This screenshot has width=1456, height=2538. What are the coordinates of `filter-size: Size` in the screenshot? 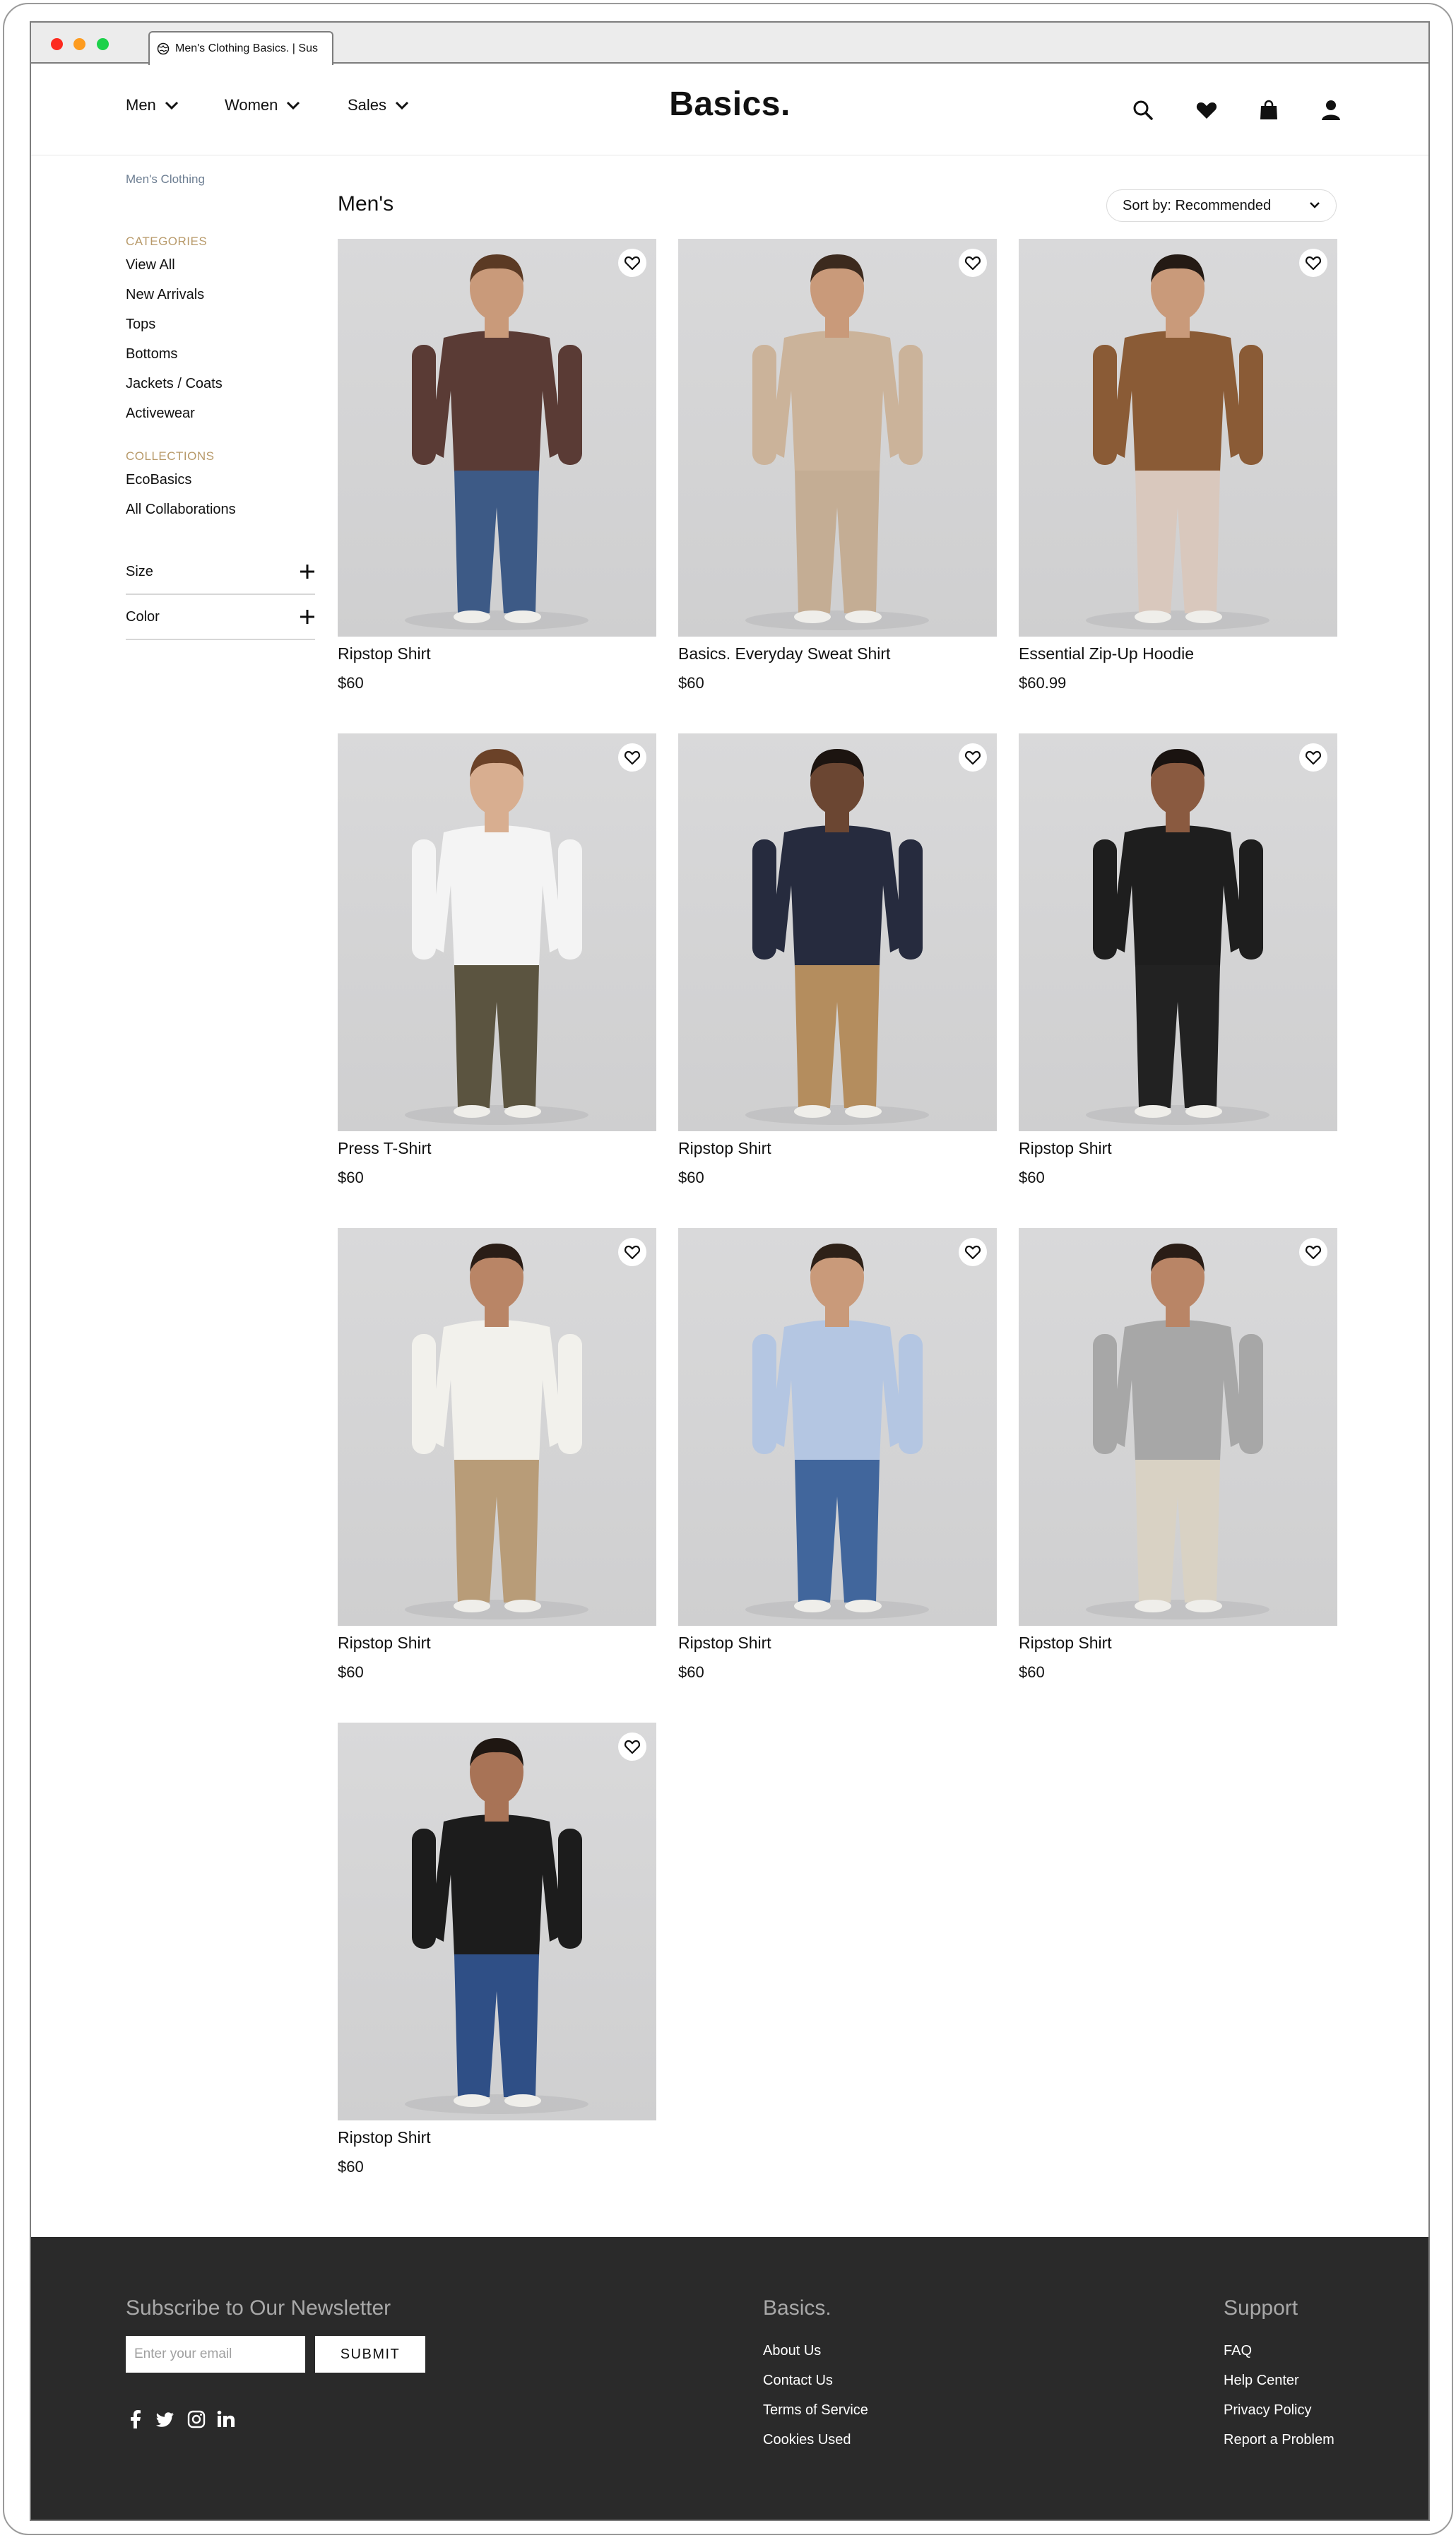 It's located at (221, 572).